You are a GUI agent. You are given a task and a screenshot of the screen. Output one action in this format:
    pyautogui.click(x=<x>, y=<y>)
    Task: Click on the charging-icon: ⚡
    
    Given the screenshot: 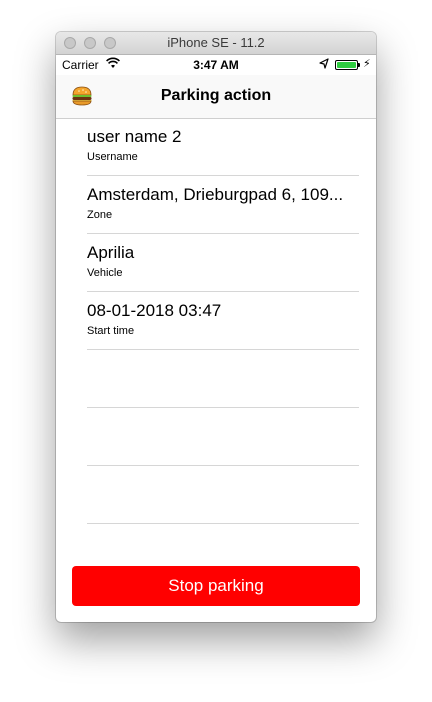 What is the action you would take?
    pyautogui.click(x=367, y=64)
    